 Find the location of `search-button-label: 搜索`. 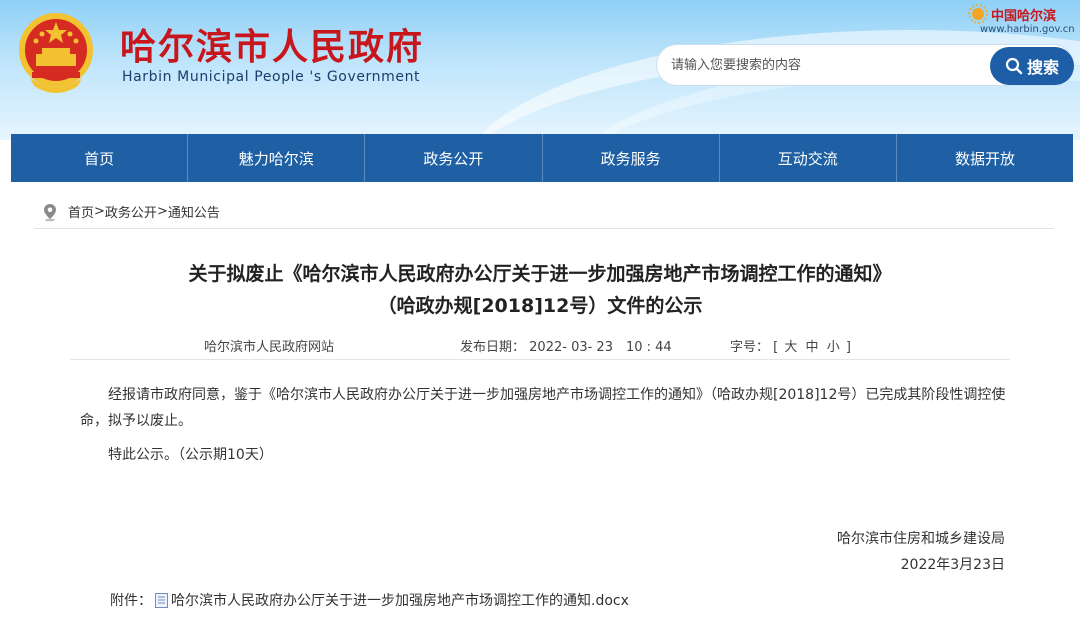

search-button-label: 搜索 is located at coordinates (1042, 67).